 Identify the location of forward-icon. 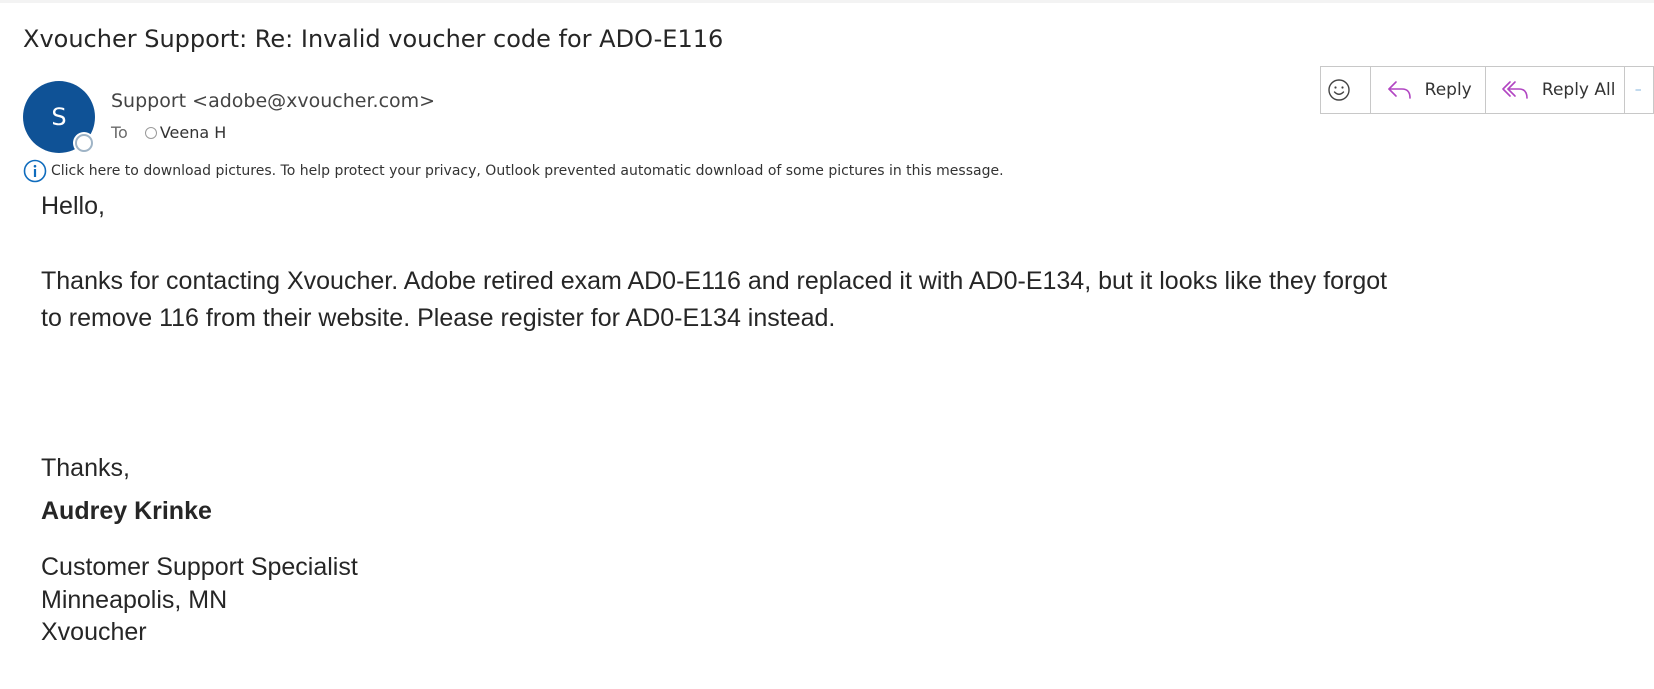
(1638, 90).